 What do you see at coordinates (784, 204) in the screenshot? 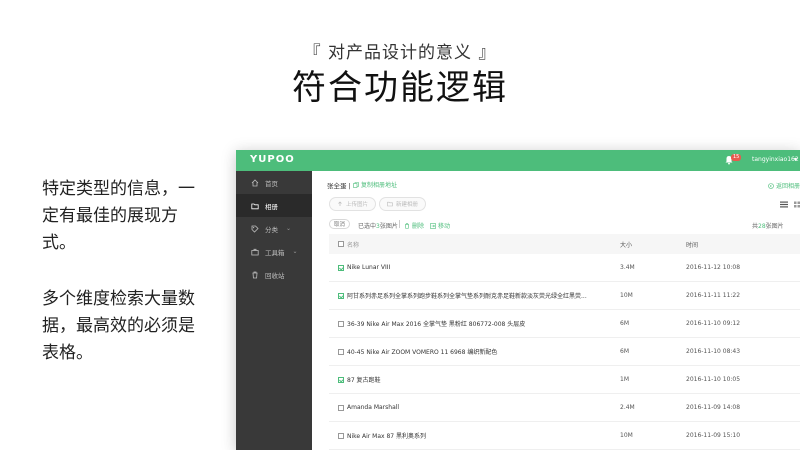
I see `list-view-icon` at bounding box center [784, 204].